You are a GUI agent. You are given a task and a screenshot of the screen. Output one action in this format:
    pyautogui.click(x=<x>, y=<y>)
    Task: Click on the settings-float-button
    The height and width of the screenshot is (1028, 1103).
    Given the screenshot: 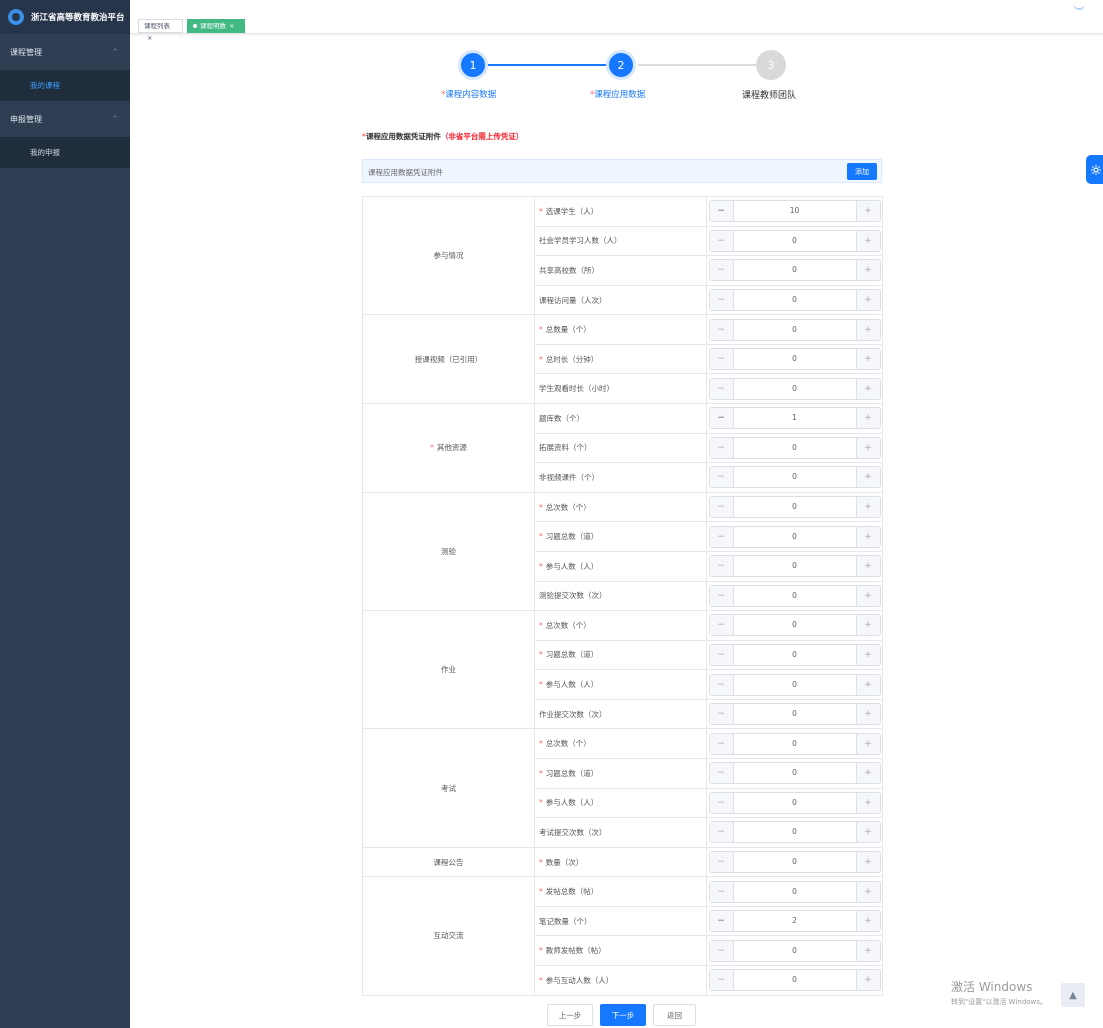 What is the action you would take?
    pyautogui.click(x=1094, y=169)
    